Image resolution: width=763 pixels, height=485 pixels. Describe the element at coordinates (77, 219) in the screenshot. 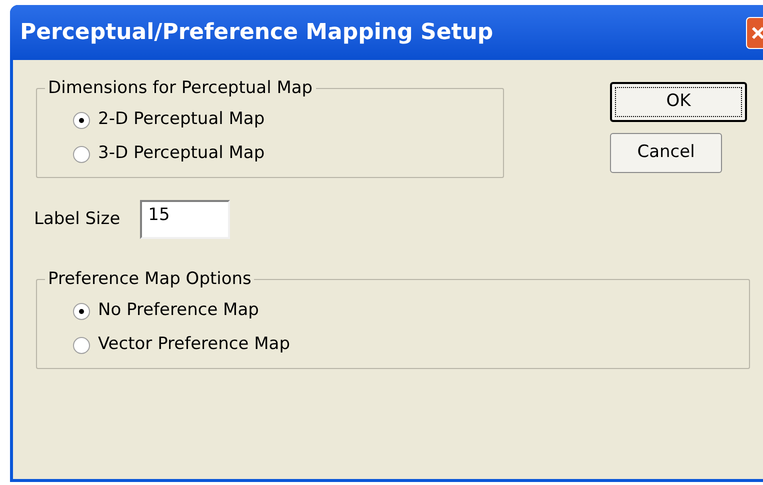

I see `label-size-label: Label Size` at that location.